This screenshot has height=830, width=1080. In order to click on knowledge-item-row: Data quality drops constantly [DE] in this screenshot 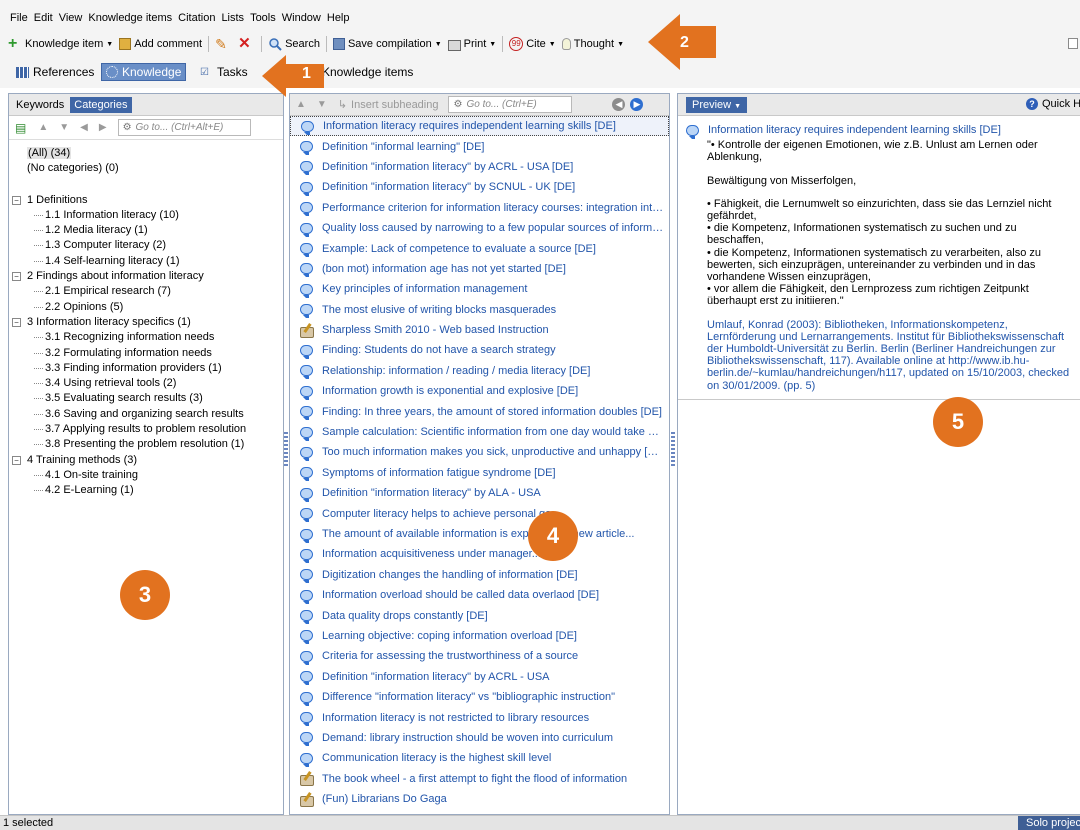, I will do `click(479, 615)`.